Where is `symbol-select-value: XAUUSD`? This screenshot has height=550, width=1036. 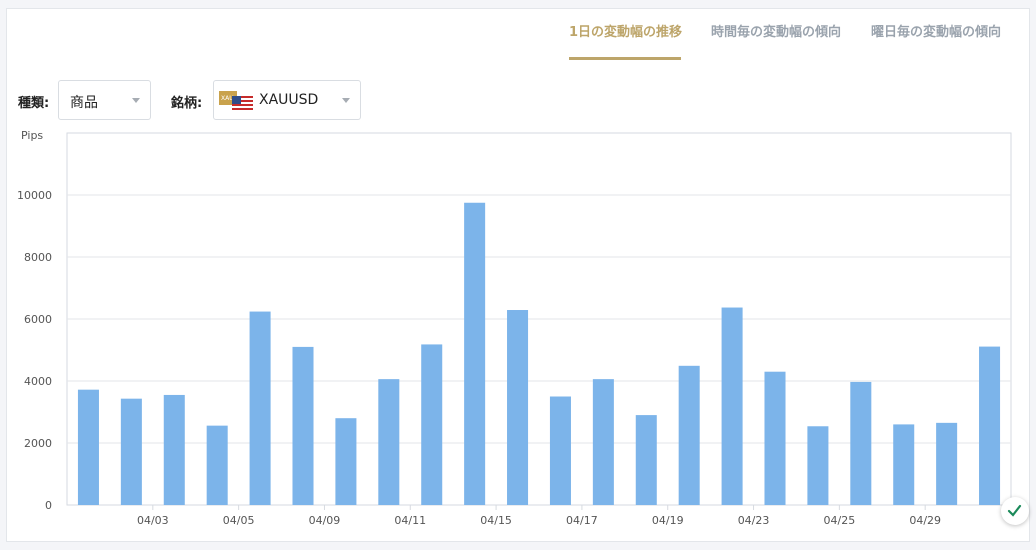
symbol-select-value: XAUUSD is located at coordinates (289, 100).